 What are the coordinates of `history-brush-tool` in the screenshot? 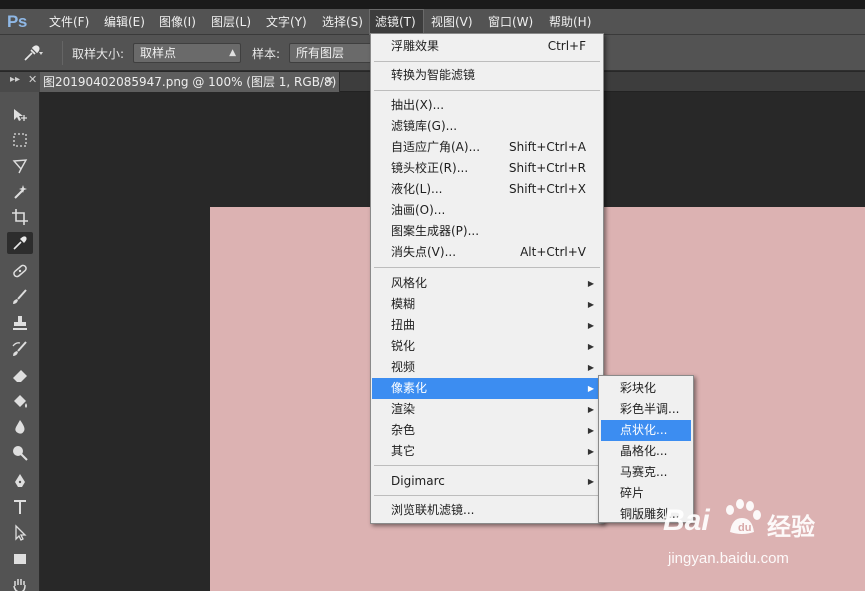 It's located at (20, 349).